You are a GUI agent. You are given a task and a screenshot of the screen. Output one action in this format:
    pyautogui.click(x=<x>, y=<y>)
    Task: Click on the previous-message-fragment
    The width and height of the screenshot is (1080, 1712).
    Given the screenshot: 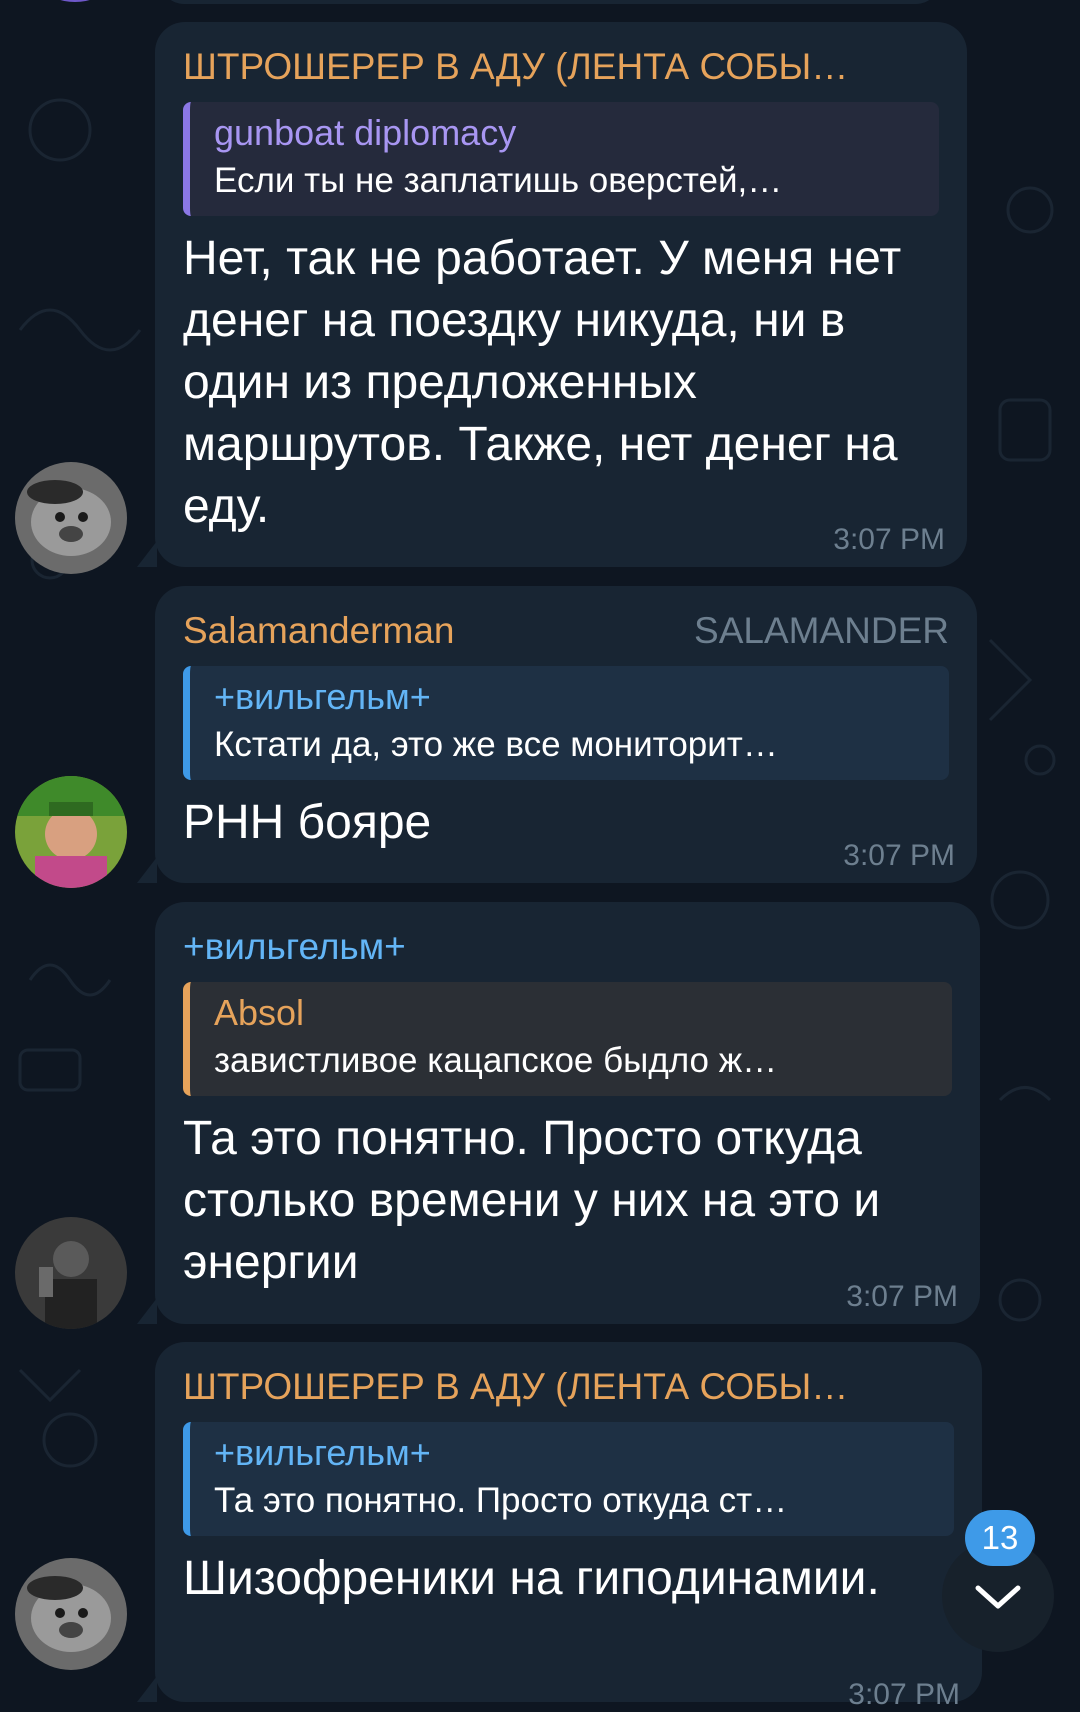 What is the action you would take?
    pyautogui.click(x=550, y=2)
    